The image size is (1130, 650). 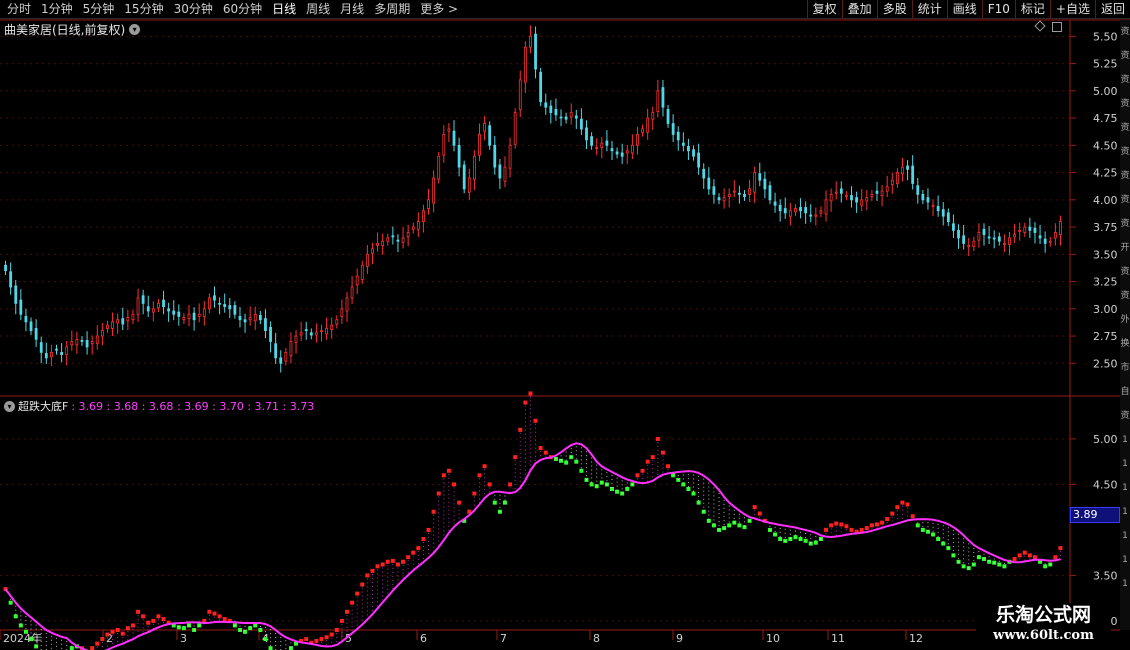 I want to click on right-side-panel-strip: 资资资资资资资资资开资资外换市自资1111111, so click(x=1125, y=325).